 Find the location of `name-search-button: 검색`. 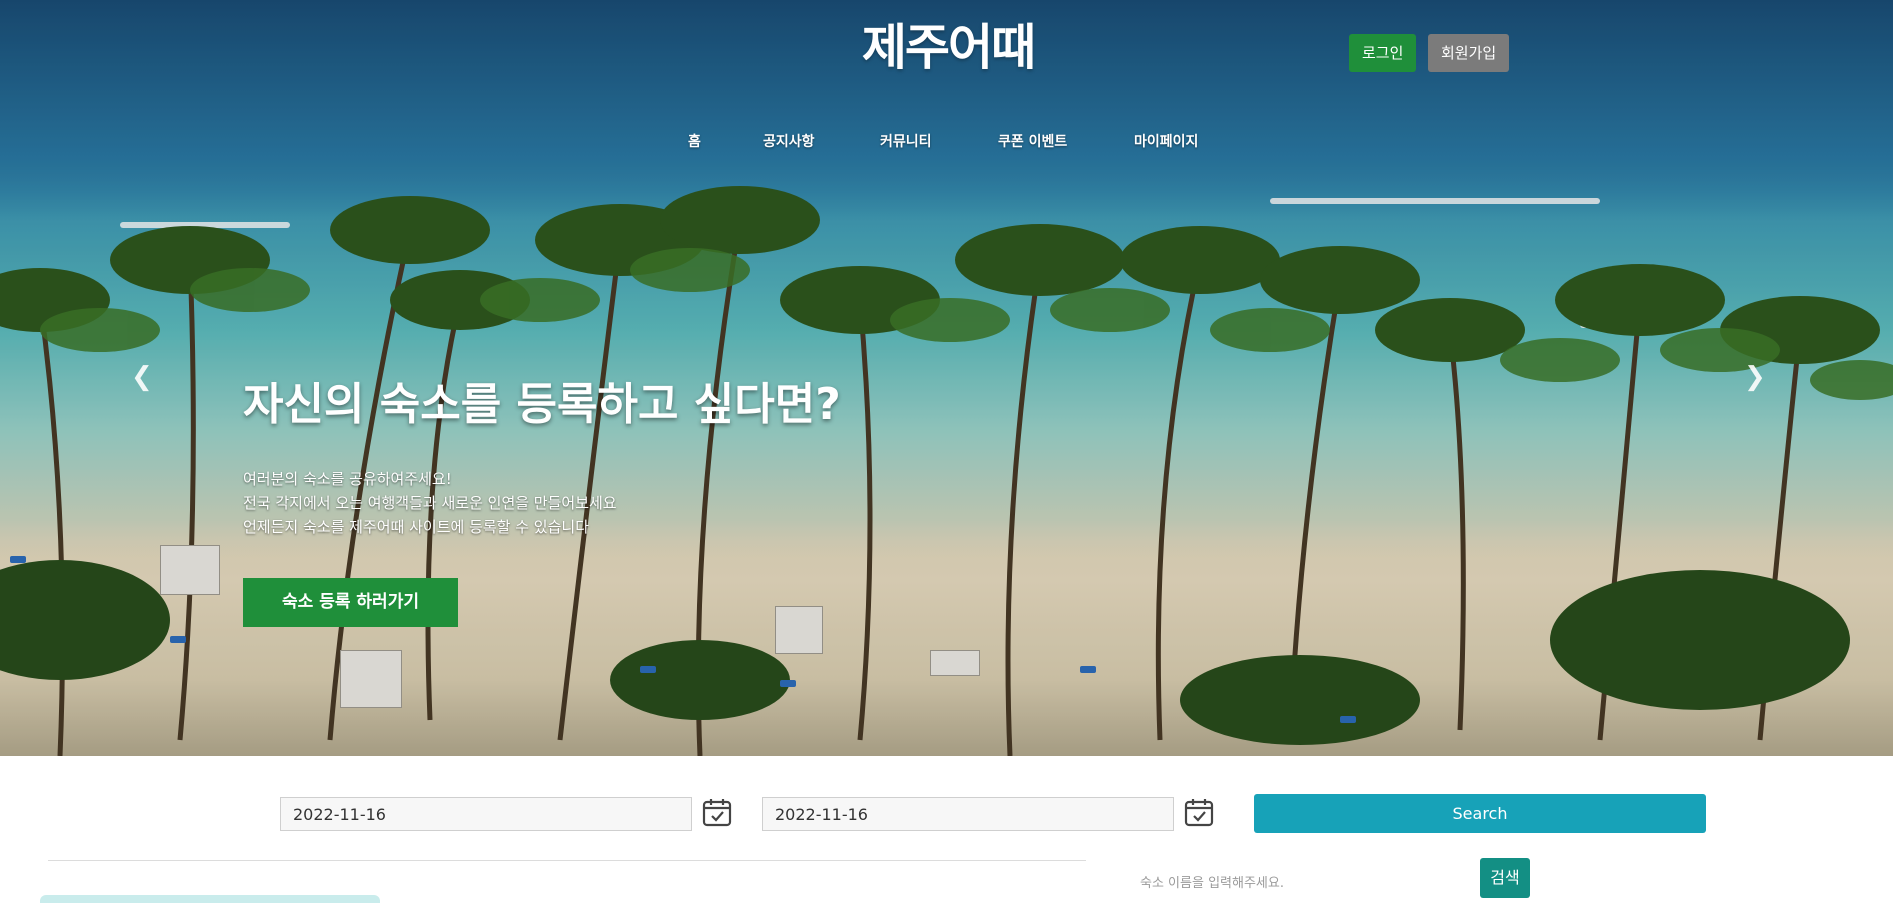

name-search-button: 검색 is located at coordinates (1505, 878).